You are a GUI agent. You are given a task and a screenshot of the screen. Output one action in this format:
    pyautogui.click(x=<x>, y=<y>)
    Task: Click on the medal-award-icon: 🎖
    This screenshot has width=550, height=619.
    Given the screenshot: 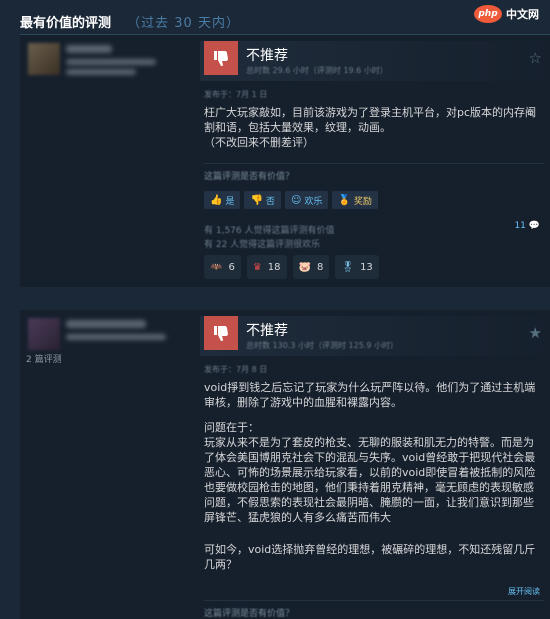 What is the action you would take?
    pyautogui.click(x=348, y=267)
    